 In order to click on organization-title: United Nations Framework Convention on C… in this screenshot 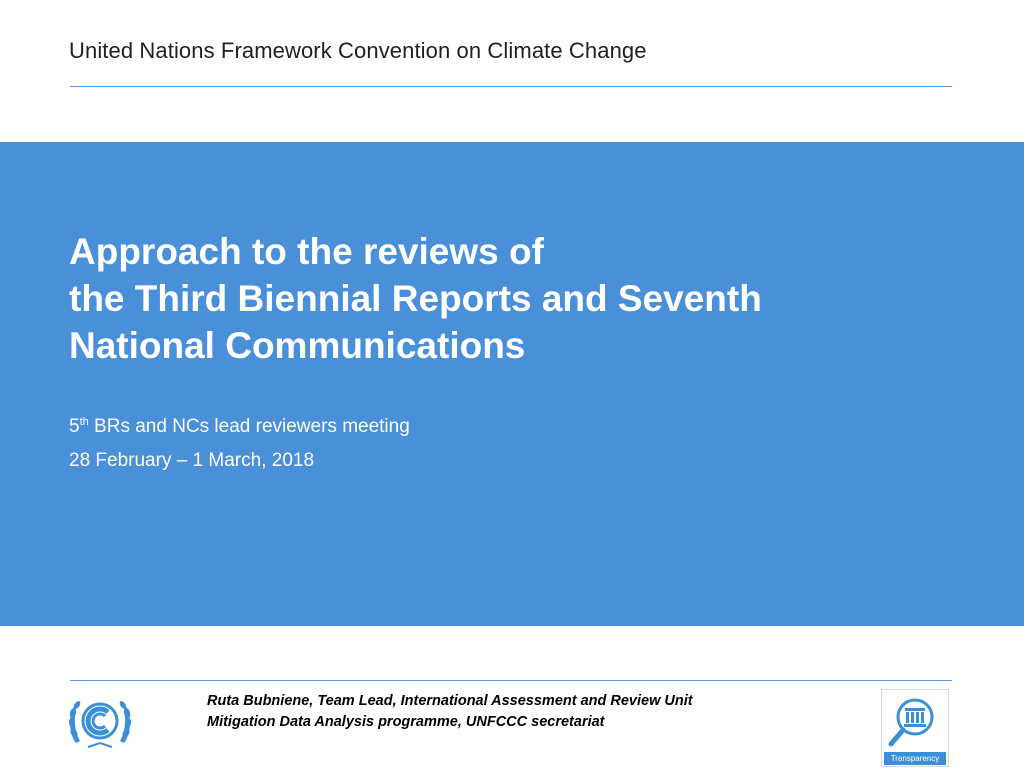, I will do `click(358, 50)`.